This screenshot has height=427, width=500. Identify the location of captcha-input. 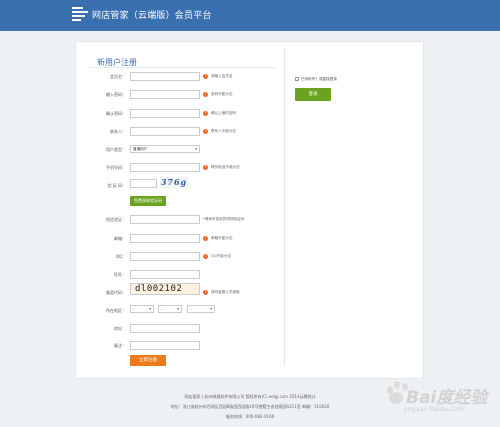
(143, 183).